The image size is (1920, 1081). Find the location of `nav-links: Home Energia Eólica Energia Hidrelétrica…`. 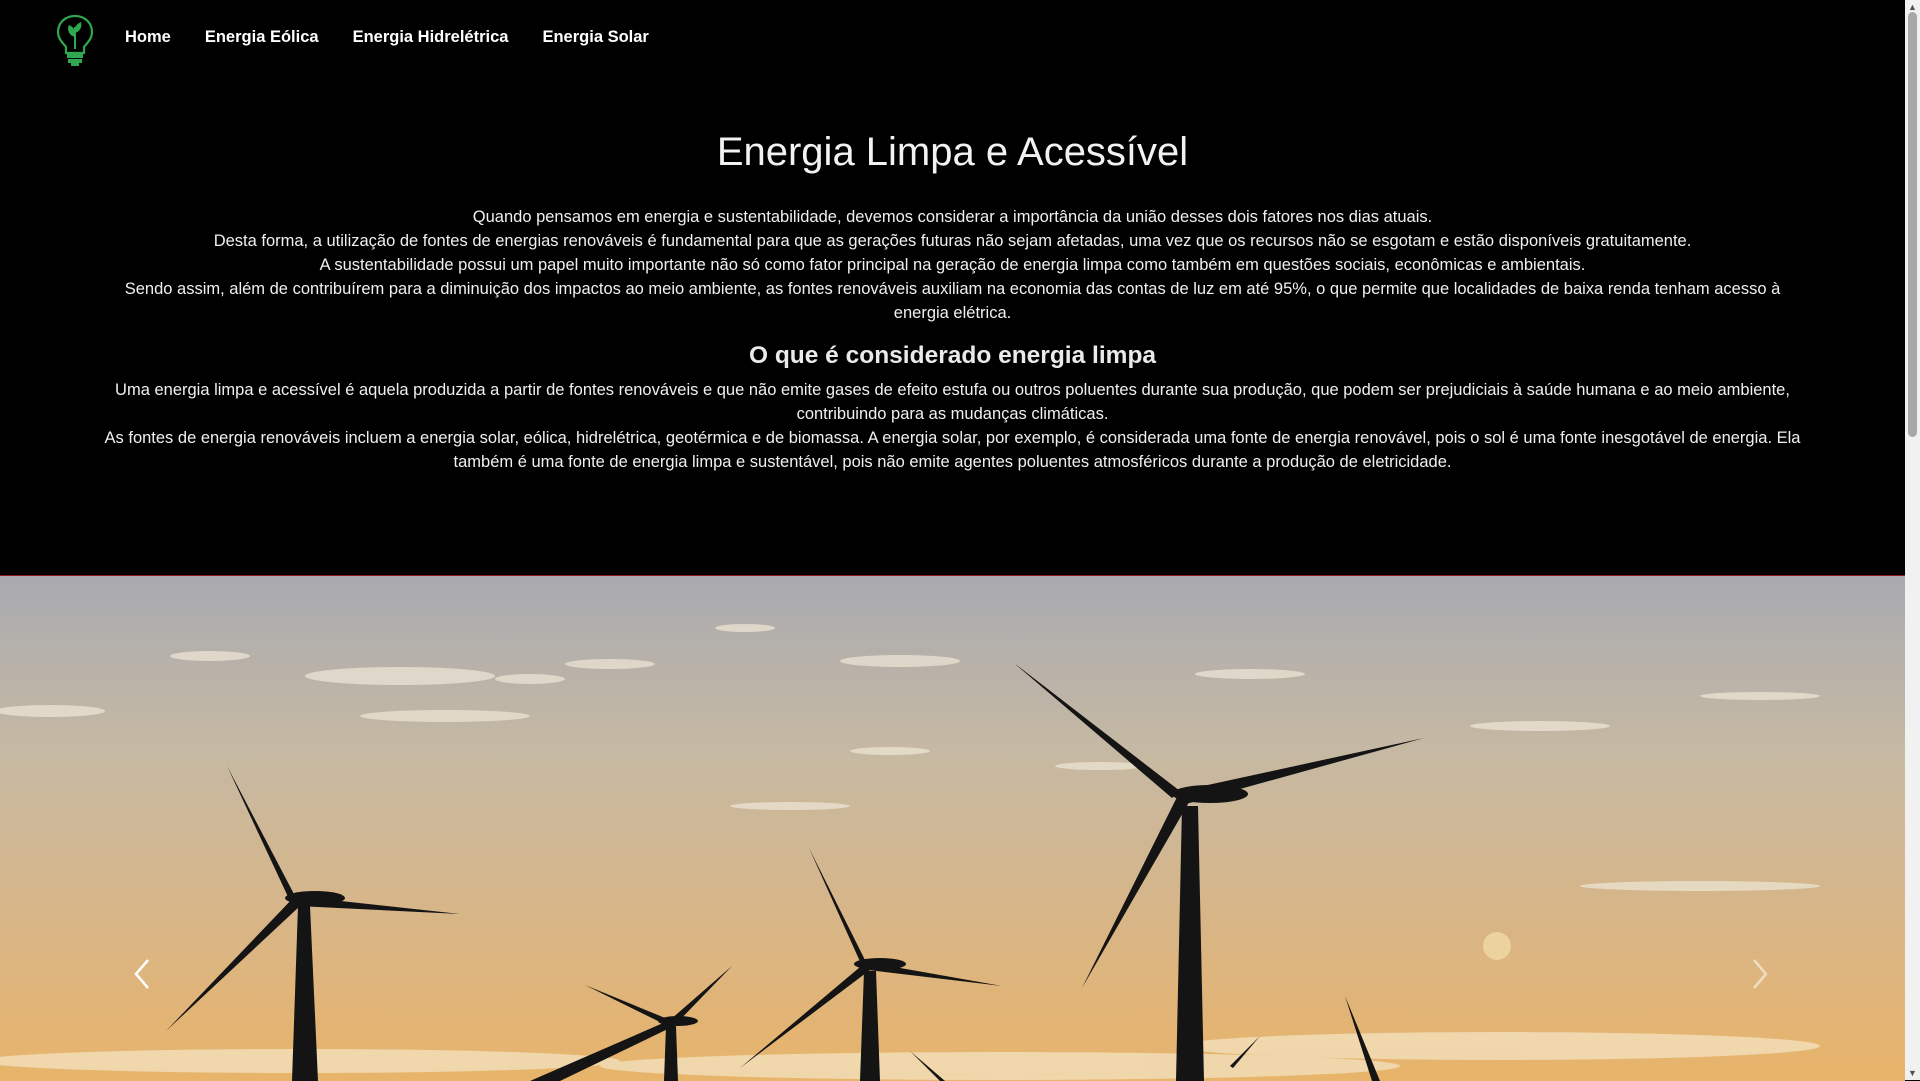

nav-links: Home Energia Eólica Energia Hidrelétrica… is located at coordinates (387, 37).